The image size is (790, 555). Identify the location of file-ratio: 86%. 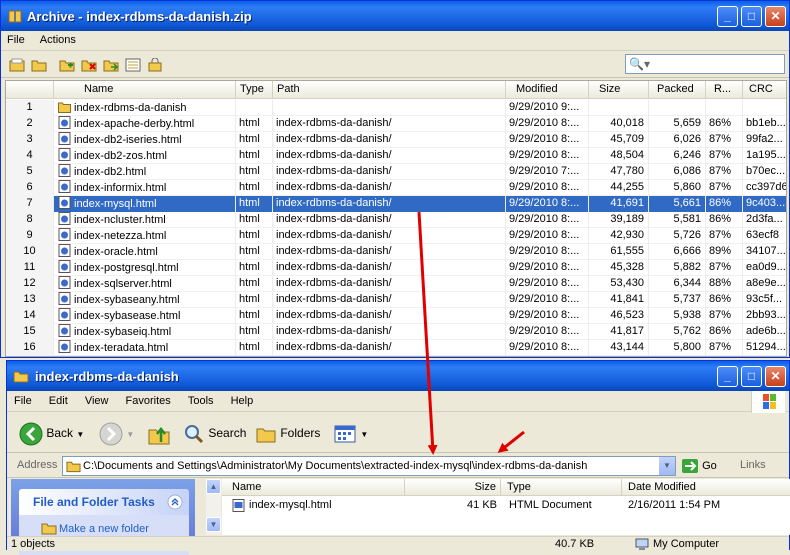
(724, 300).